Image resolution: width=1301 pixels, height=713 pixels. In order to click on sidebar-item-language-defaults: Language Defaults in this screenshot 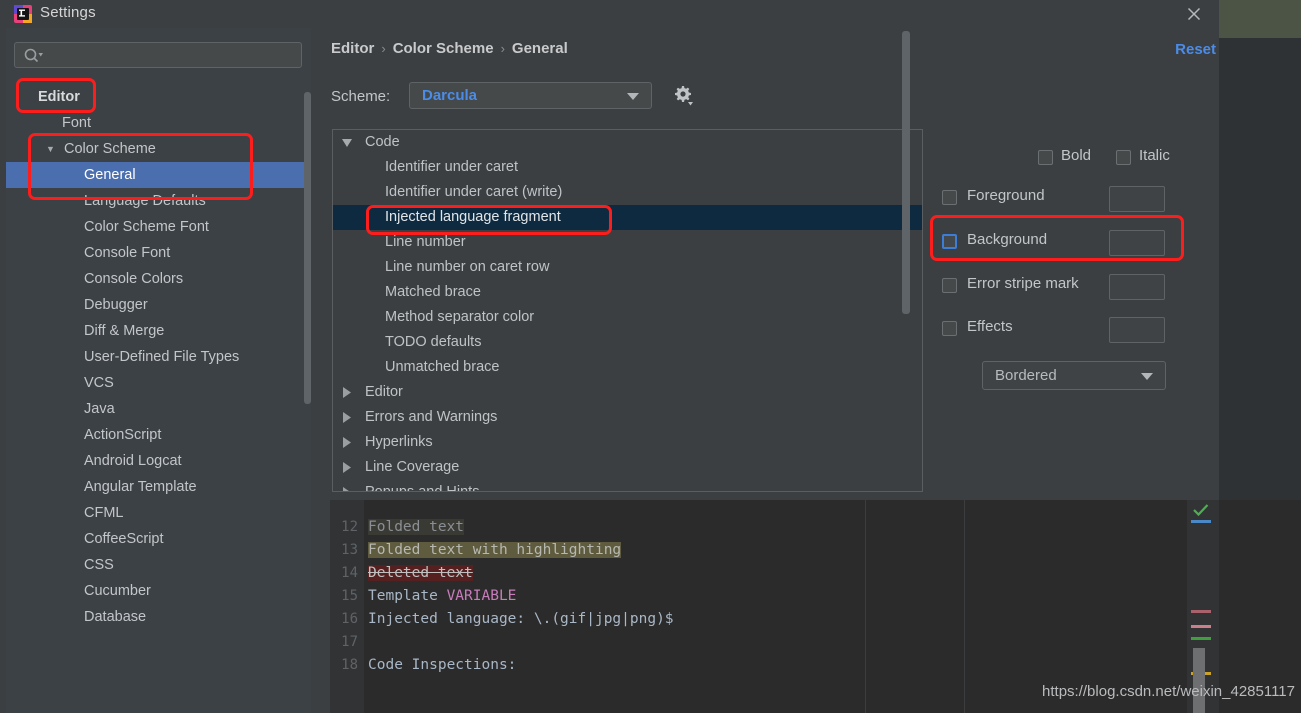, I will do `click(158, 201)`.